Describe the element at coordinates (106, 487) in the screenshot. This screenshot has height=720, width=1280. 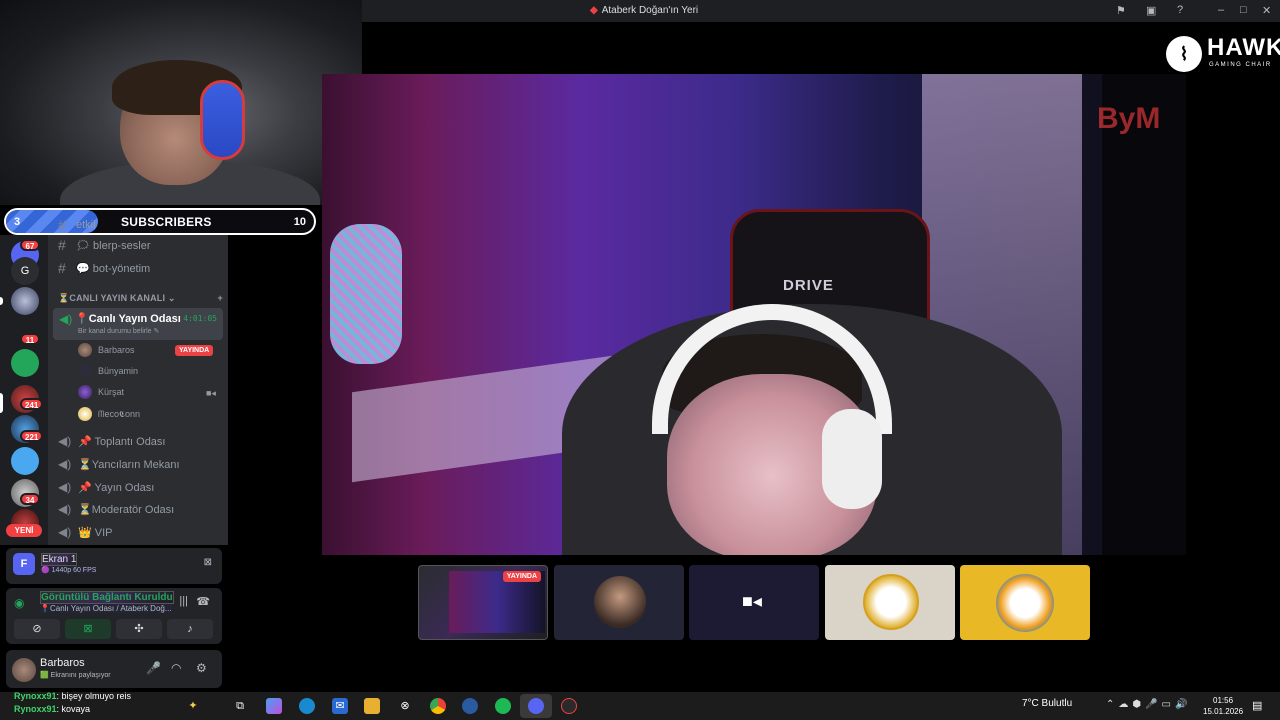
I see `voice-channel: ◀) 📌 Yayın Odası` at that location.